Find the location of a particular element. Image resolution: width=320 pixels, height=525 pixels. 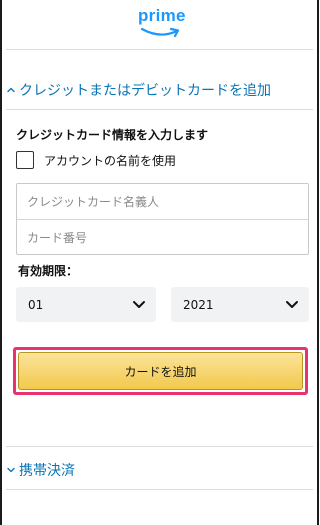

mobile-payment-toggle: 携帯決済 is located at coordinates (40, 470).